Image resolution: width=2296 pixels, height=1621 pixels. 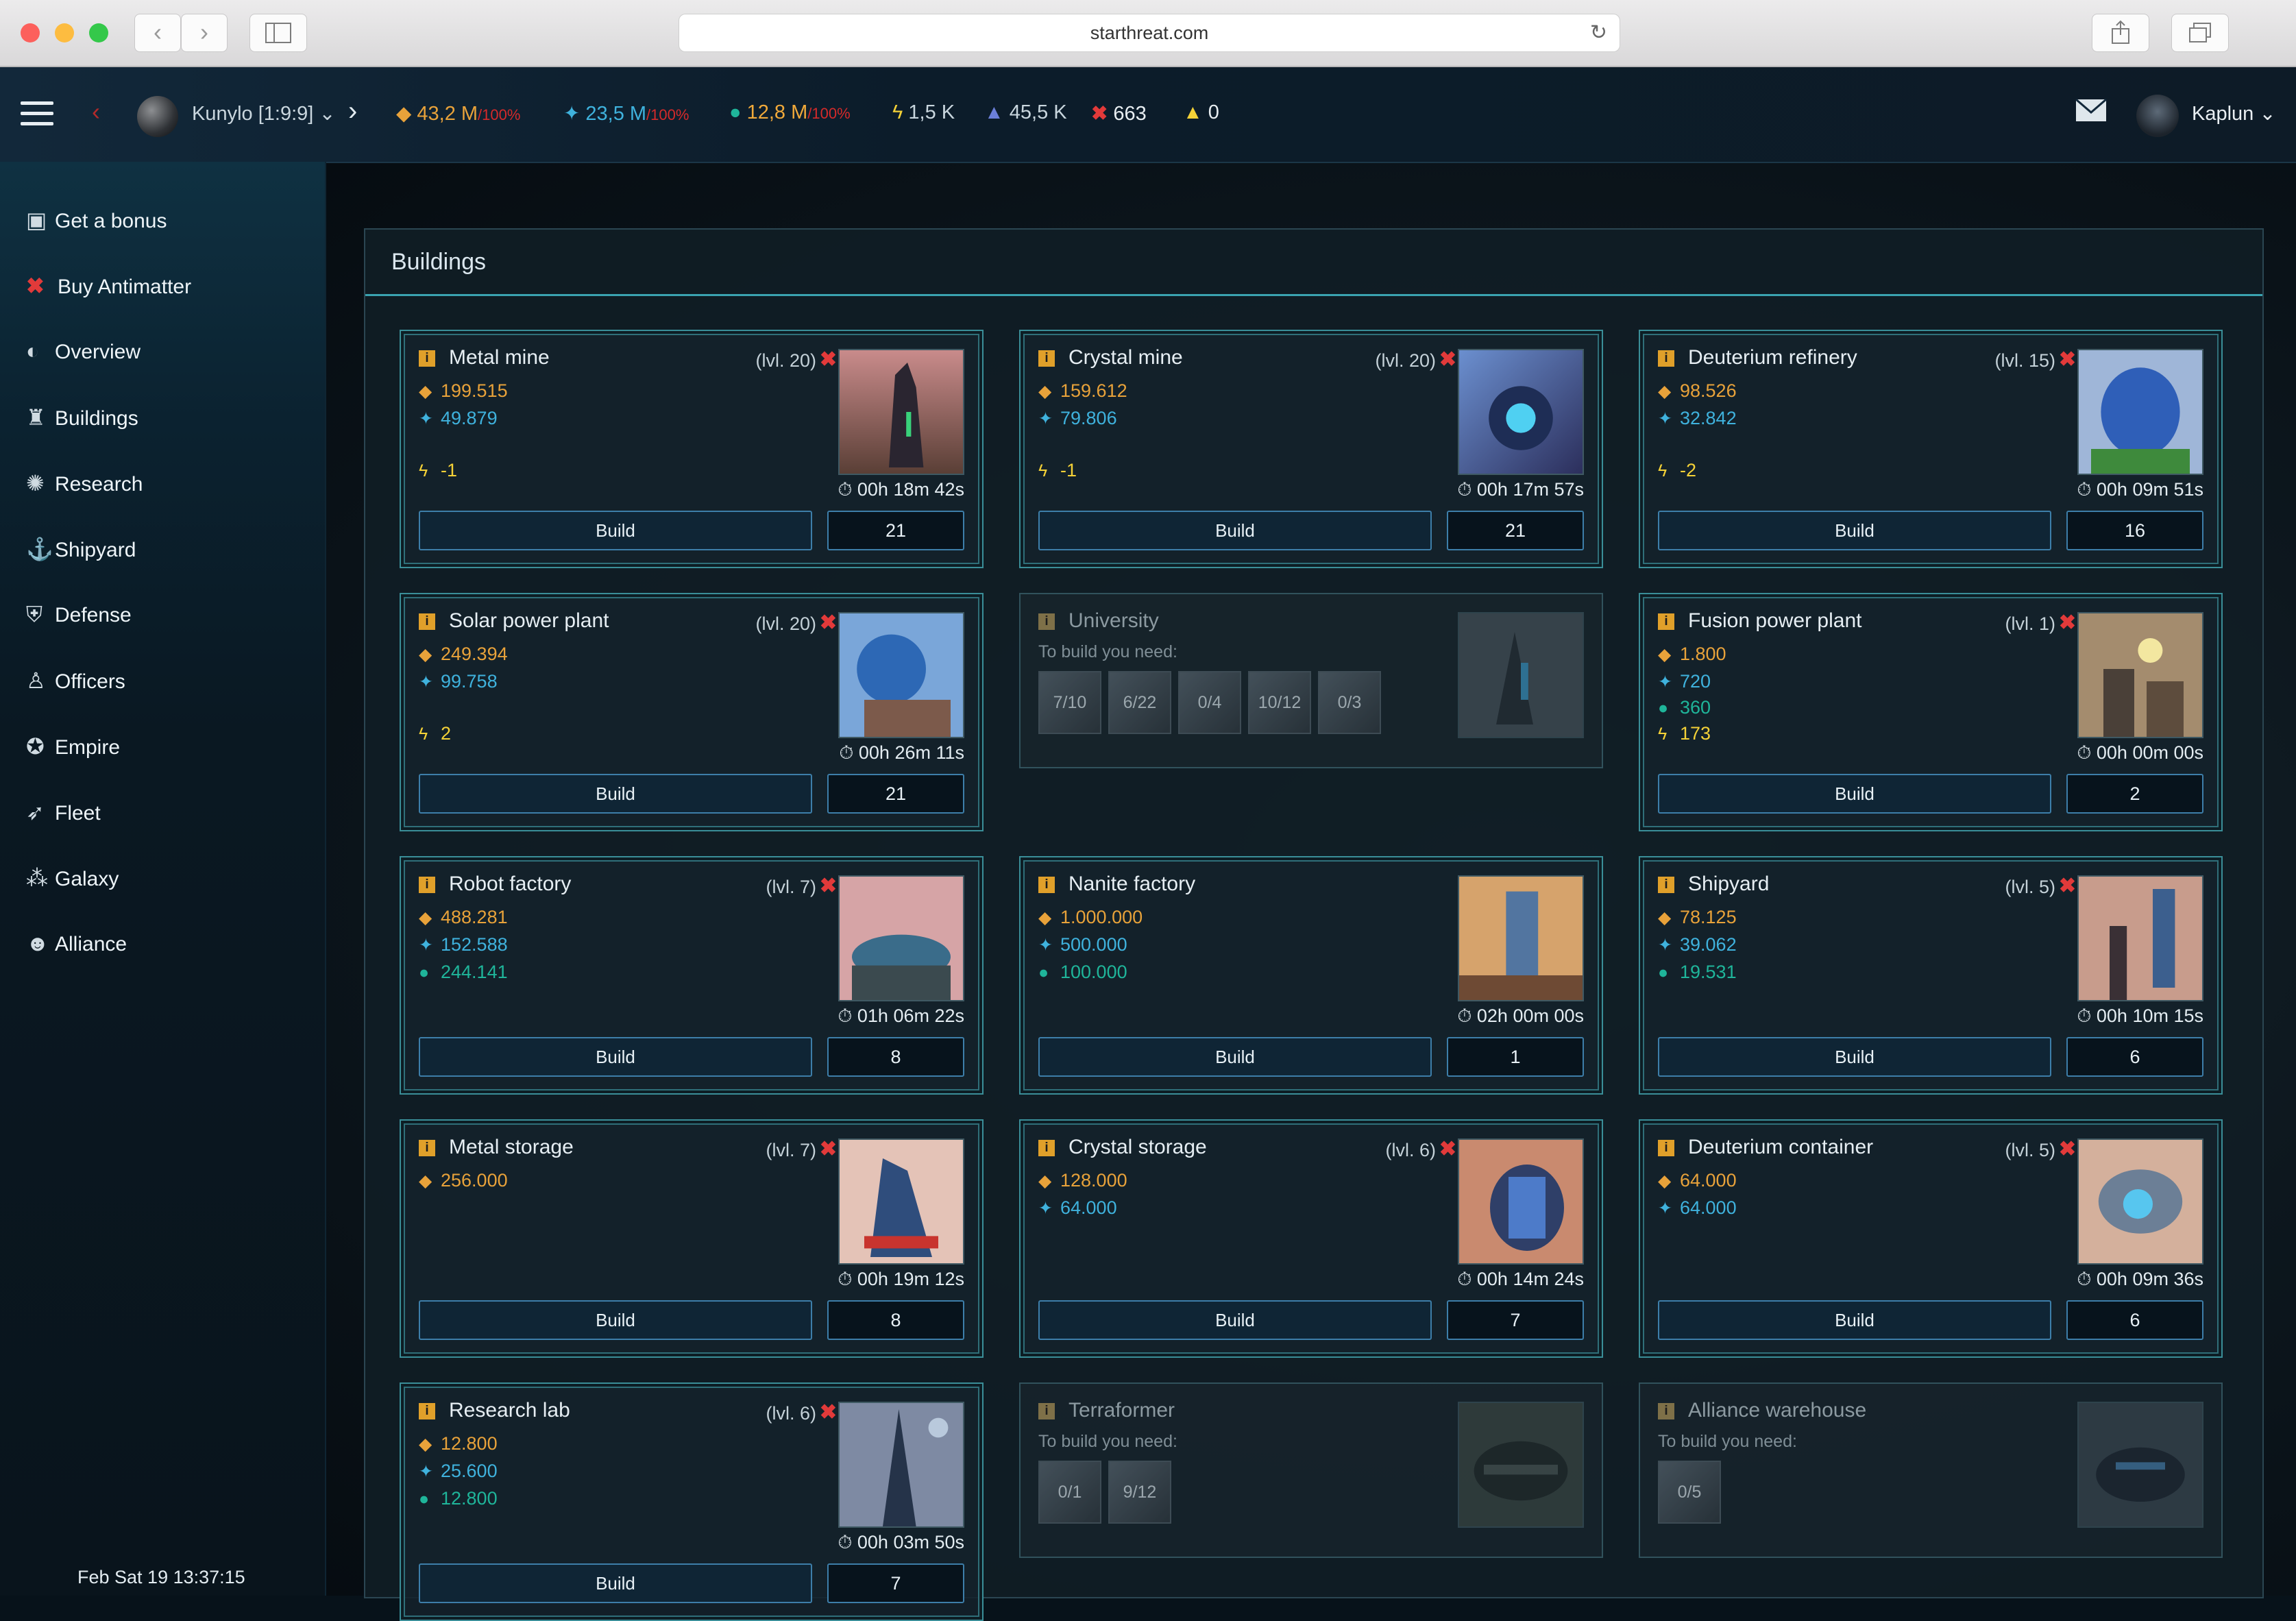 I want to click on sidebar-toggle-button, so click(x=278, y=33).